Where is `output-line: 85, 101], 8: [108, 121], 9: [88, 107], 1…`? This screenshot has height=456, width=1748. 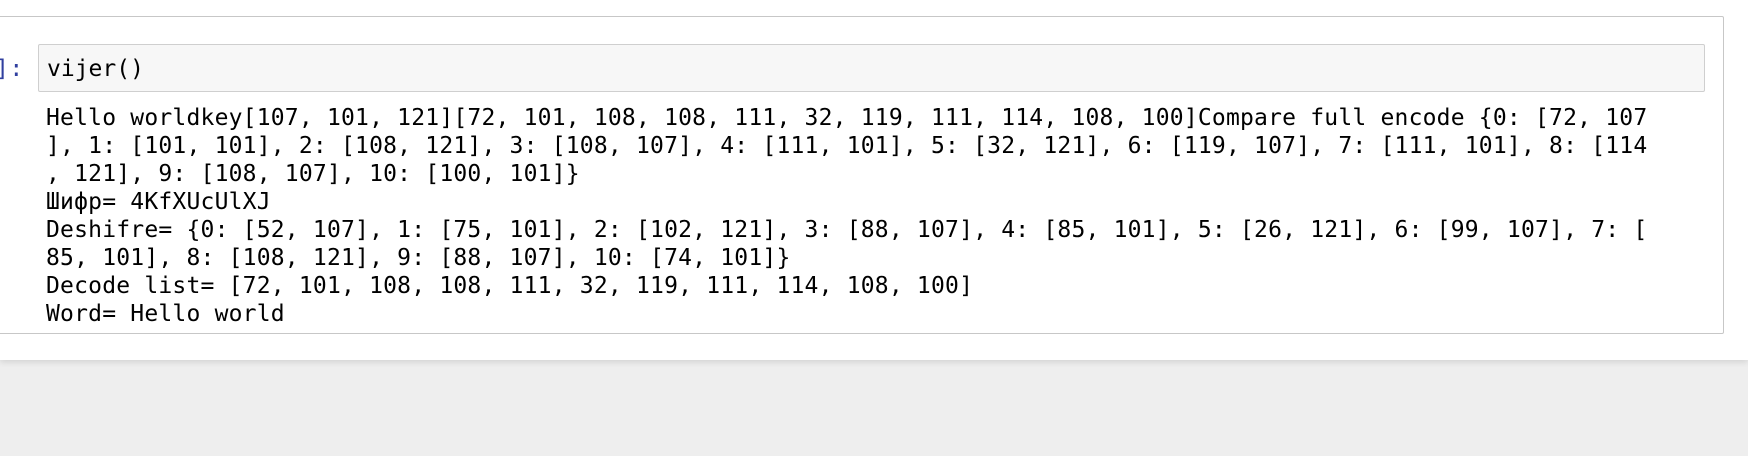
output-line: 85, 101], 8: [108, 121], 9: [88, 107], 1… is located at coordinates (418, 258).